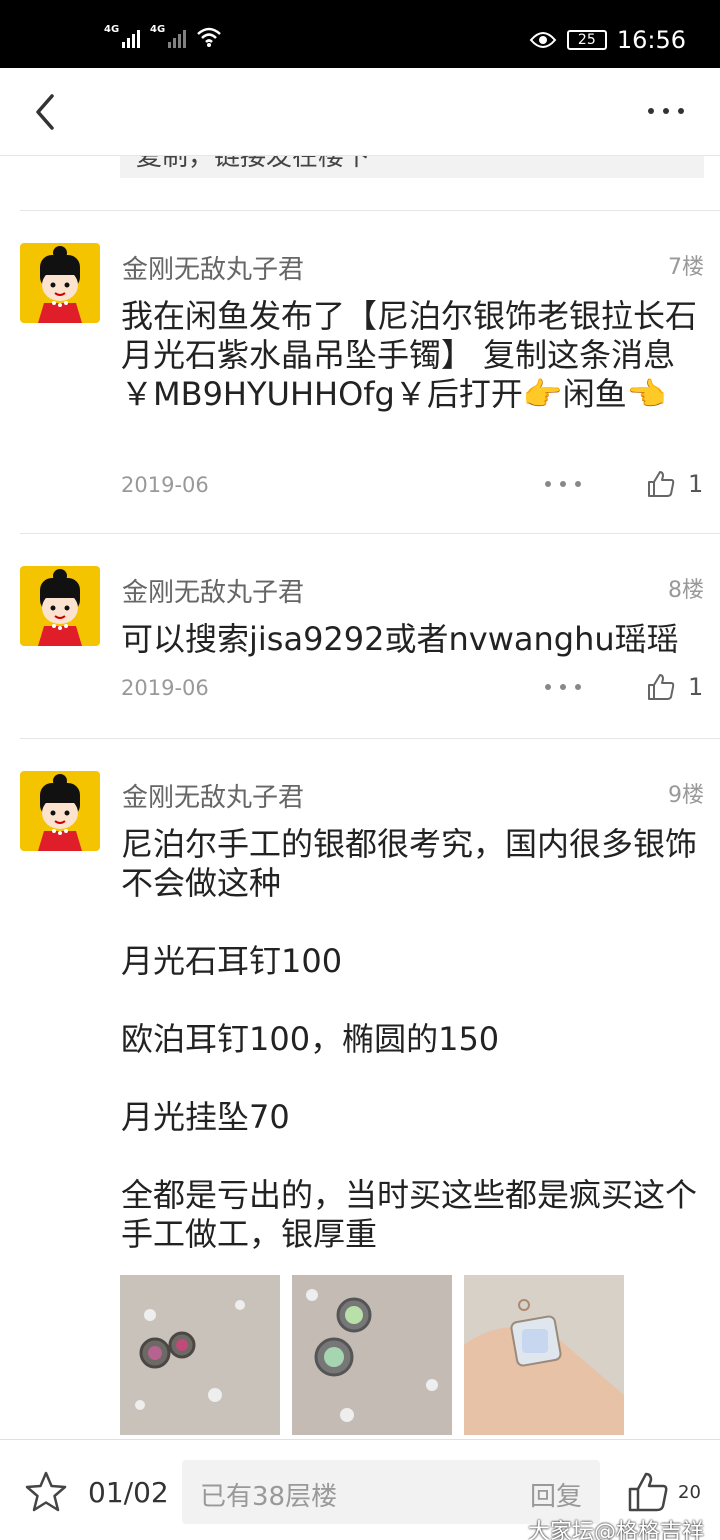  Describe the element at coordinates (412, 167) in the screenshot. I see `quoted-text-strip: 复制，链接发在楼下` at that location.